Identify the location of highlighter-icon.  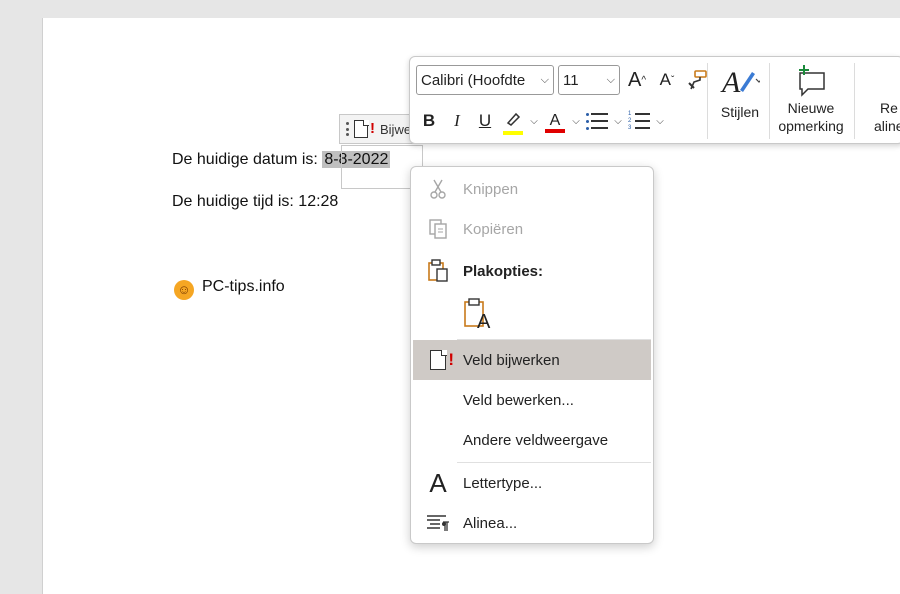
(513, 123).